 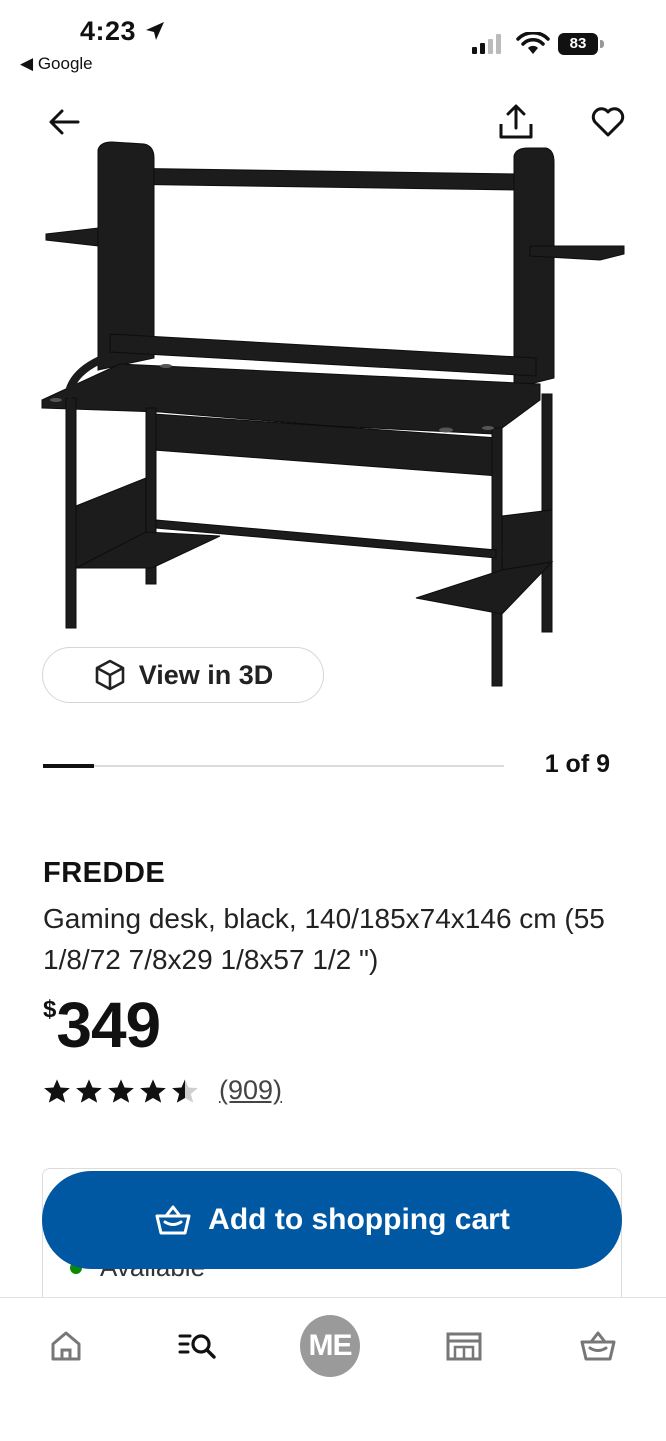 I want to click on location-arrow-icon, so click(x=155, y=31).